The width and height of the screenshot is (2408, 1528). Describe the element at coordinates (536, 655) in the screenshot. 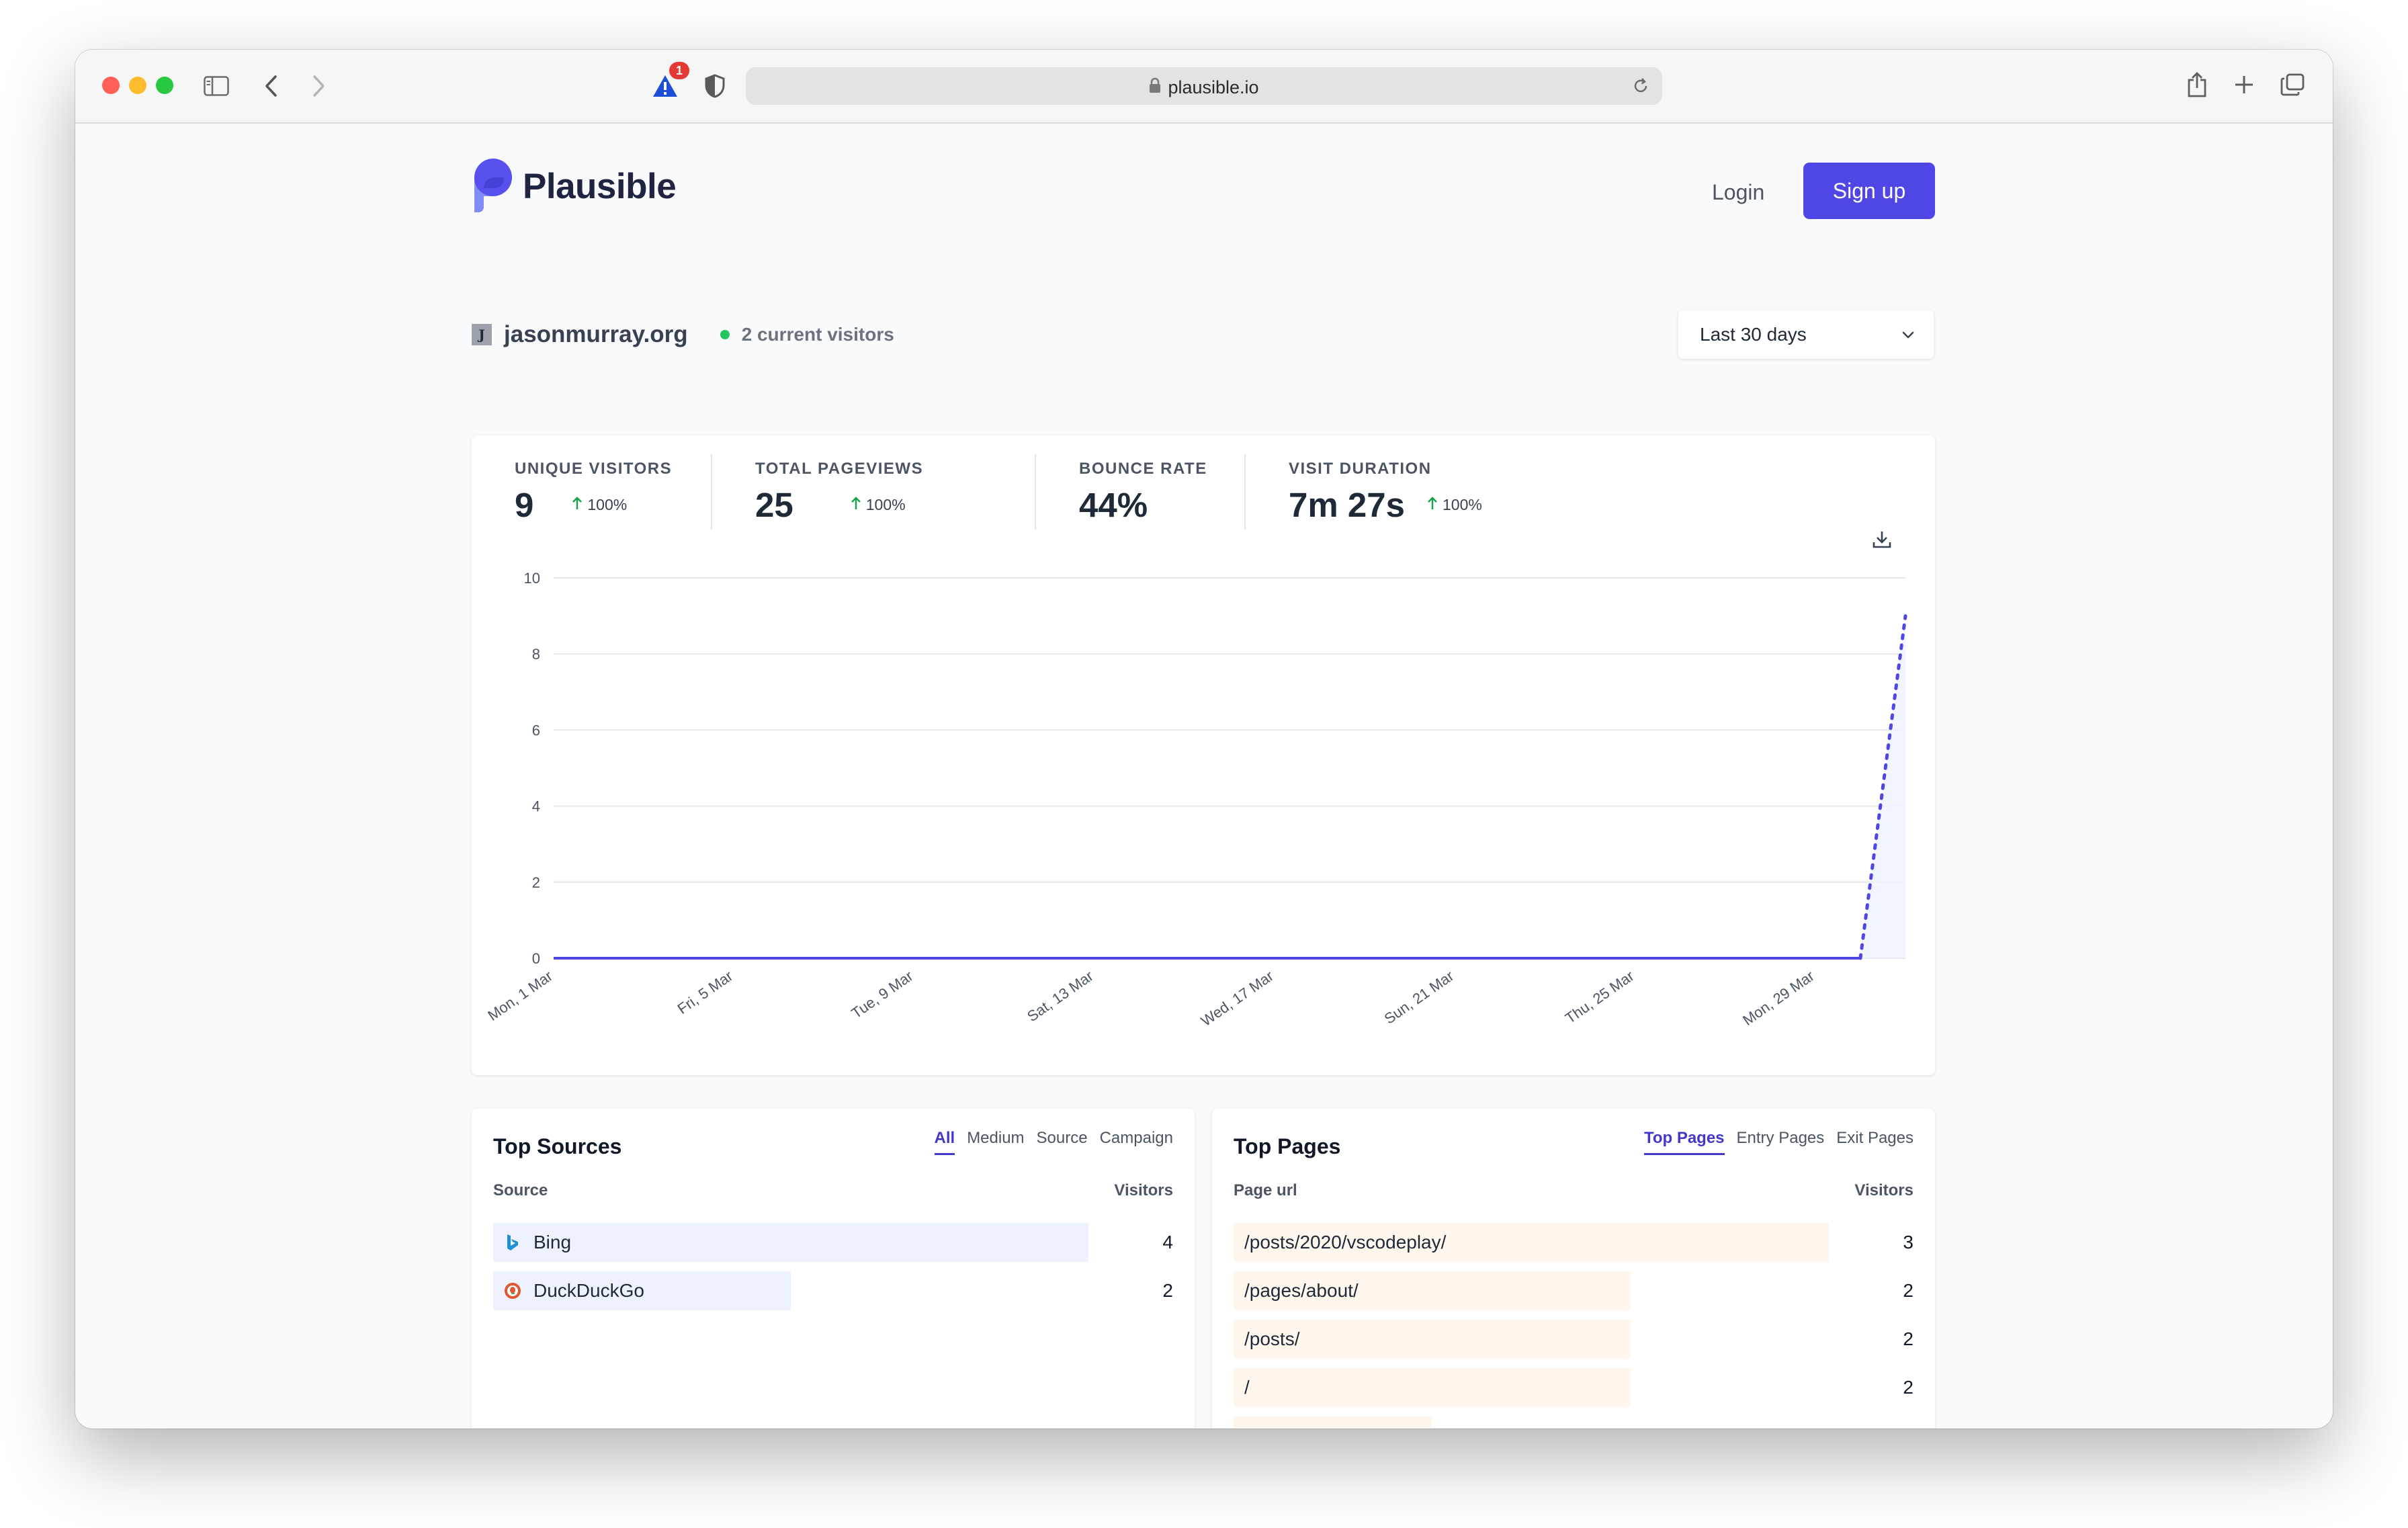

I see `y-tick-label: 8` at that location.